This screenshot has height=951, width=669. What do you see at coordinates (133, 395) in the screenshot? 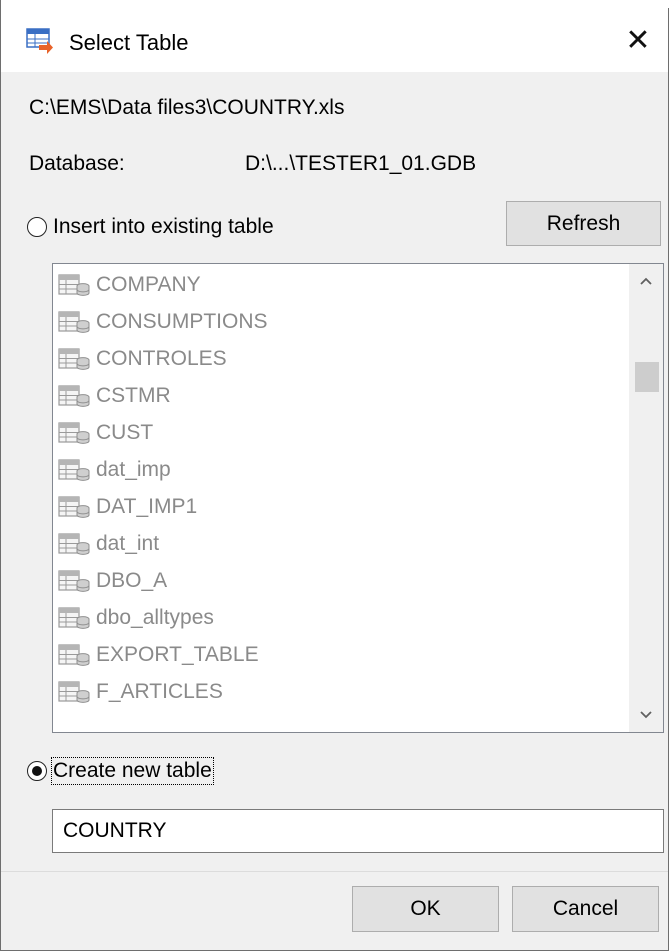
I see `table-list-item-label: CSTMR` at bounding box center [133, 395].